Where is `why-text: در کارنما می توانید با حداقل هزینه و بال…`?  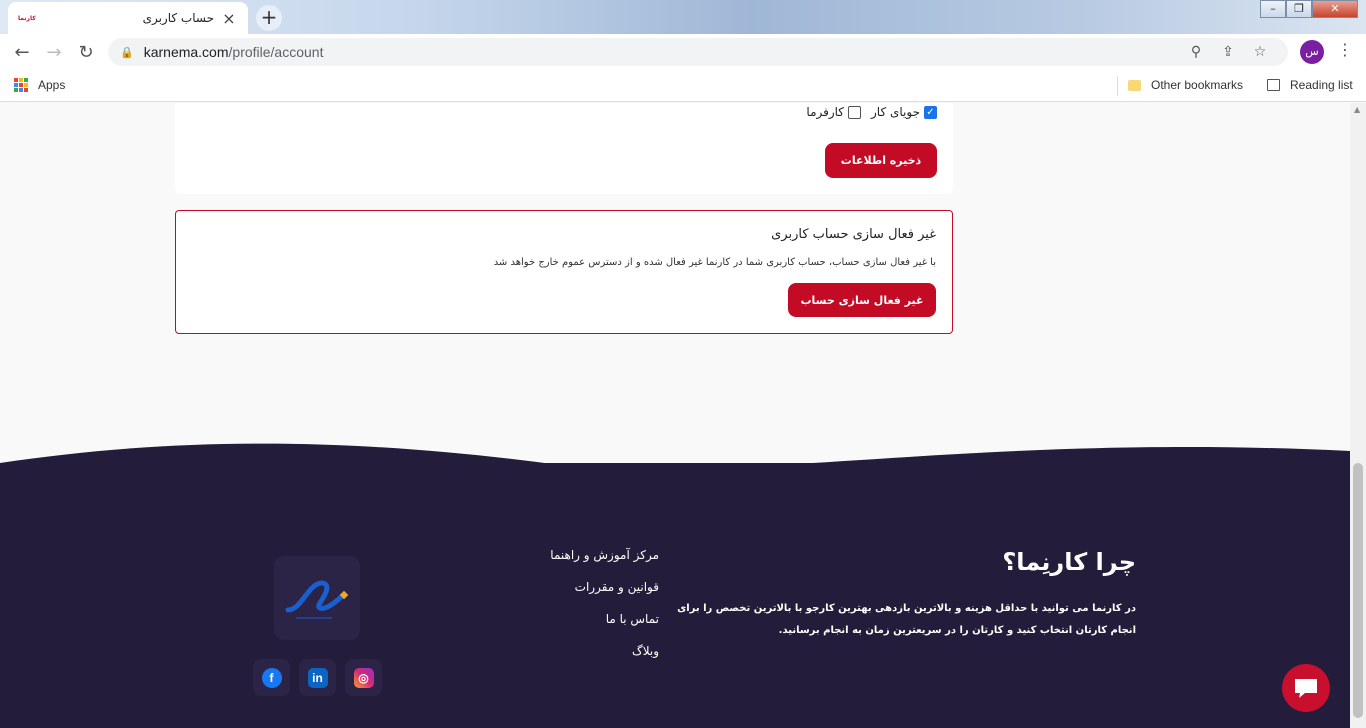
why-text: در کارنما می توانید با حداقل هزینه و بال… is located at coordinates (906, 619).